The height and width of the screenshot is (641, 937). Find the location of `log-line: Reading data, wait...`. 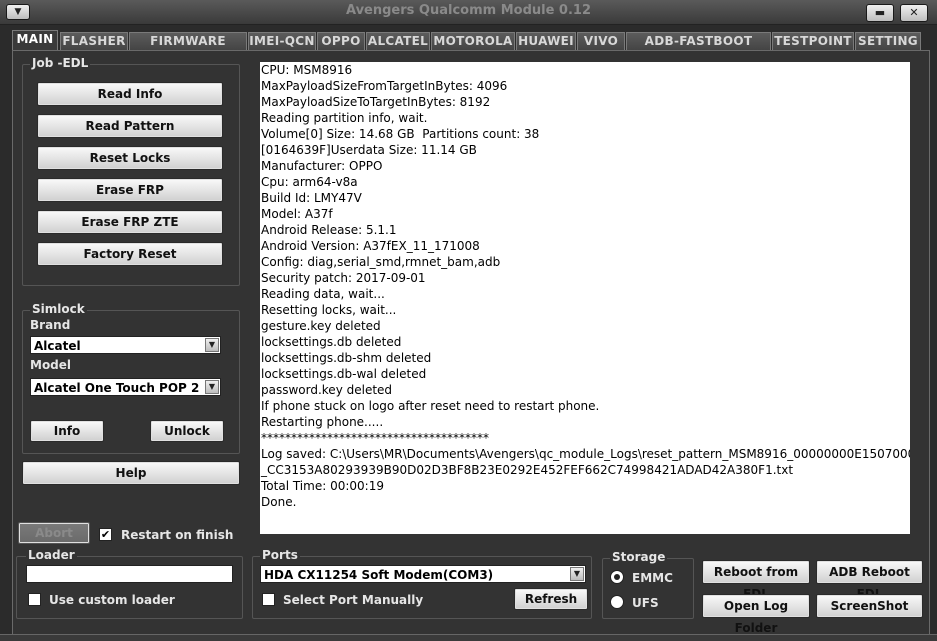

log-line: Reading data, wait... is located at coordinates (323, 294).